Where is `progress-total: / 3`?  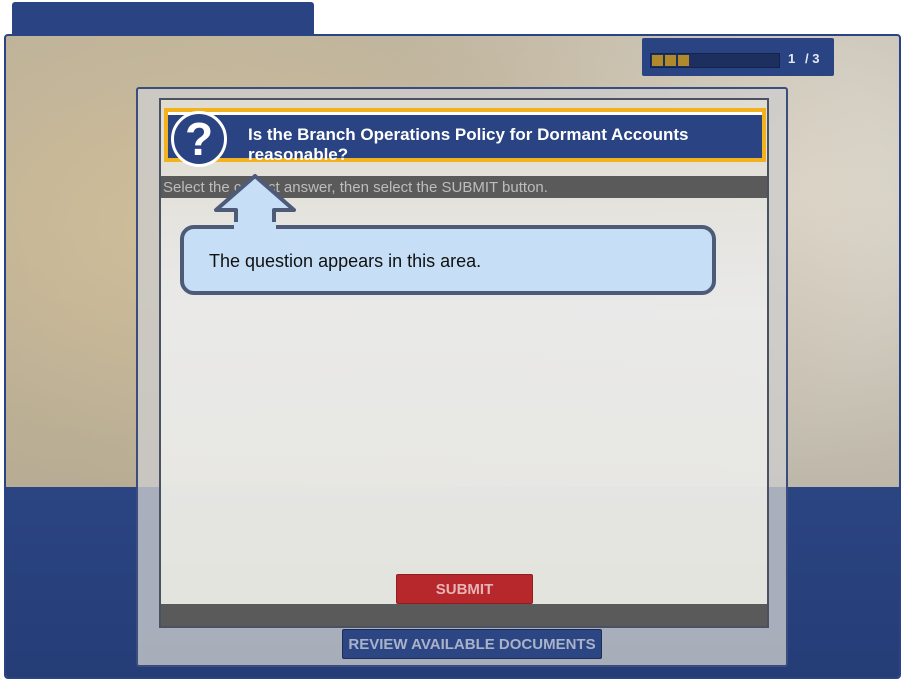 progress-total: / 3 is located at coordinates (812, 58).